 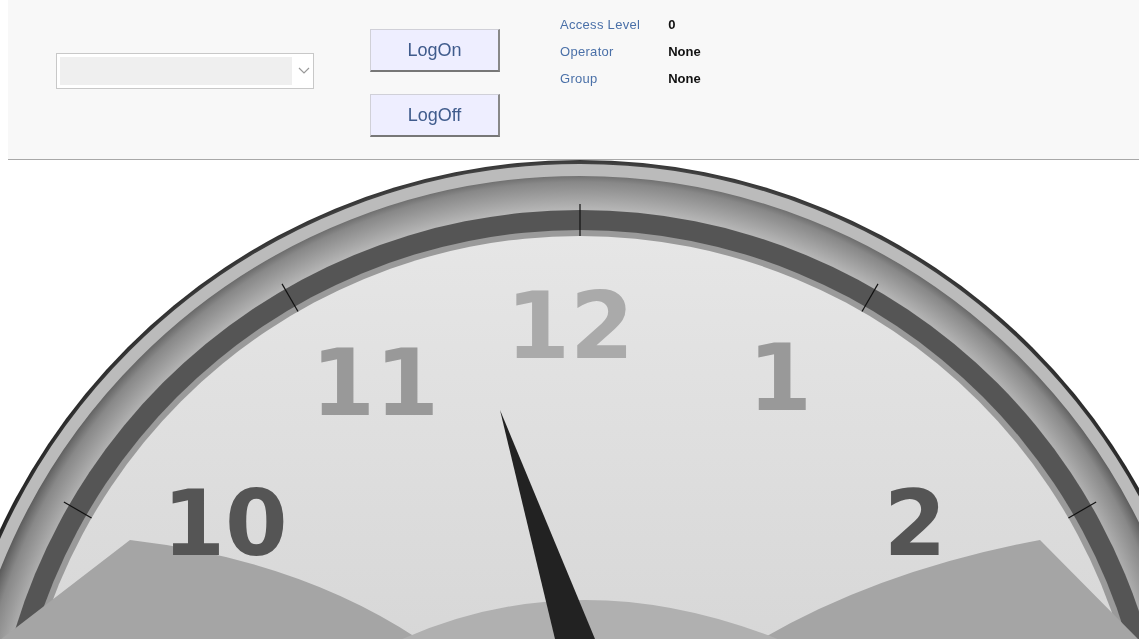 What do you see at coordinates (579, 78) in the screenshot?
I see `info-label: Group` at bounding box center [579, 78].